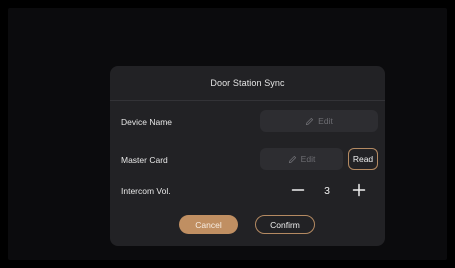  Describe the element at coordinates (285, 224) in the screenshot. I see `confirm-button: Confirm` at that location.